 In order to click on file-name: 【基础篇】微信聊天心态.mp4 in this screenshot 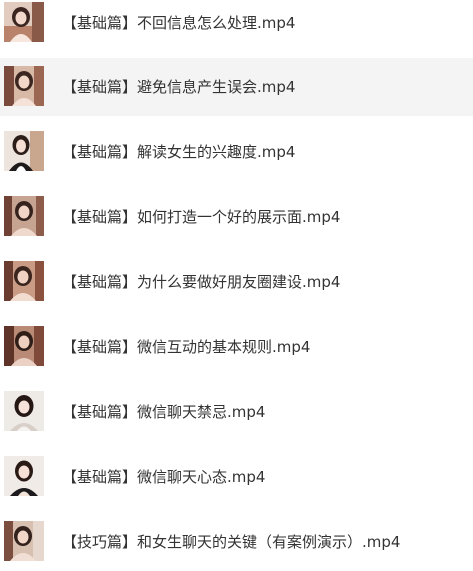, I will do `click(164, 477)`.